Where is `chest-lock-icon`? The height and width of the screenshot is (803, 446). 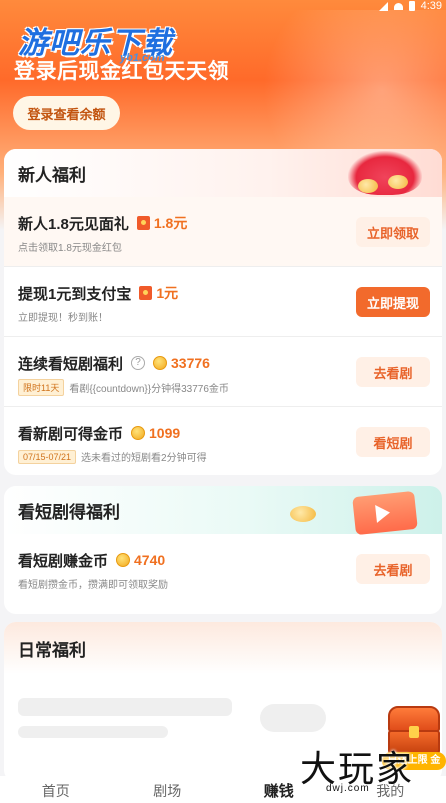
chest-lock-icon is located at coordinates (414, 732).